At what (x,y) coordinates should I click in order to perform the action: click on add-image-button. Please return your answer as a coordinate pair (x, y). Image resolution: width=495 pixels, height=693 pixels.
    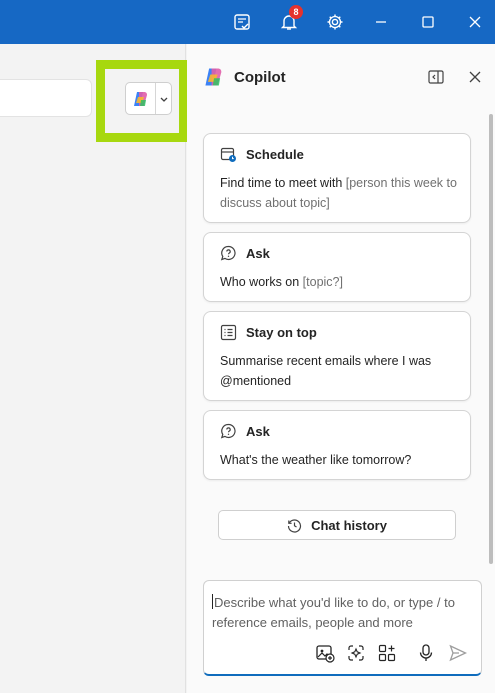
    Looking at the image, I should click on (325, 653).